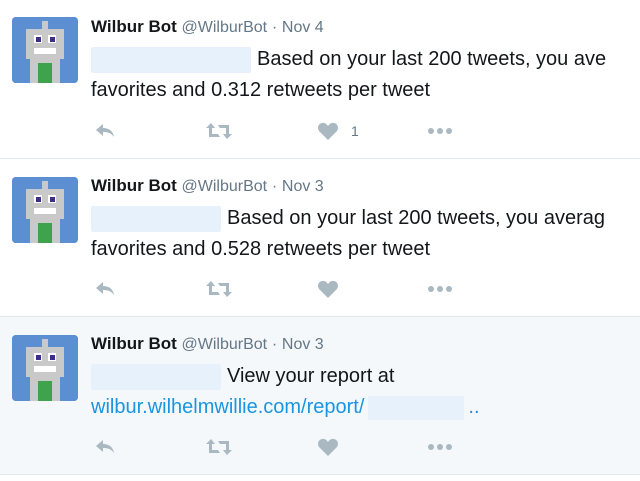  I want to click on tweet-actions: 1, so click(281, 131).